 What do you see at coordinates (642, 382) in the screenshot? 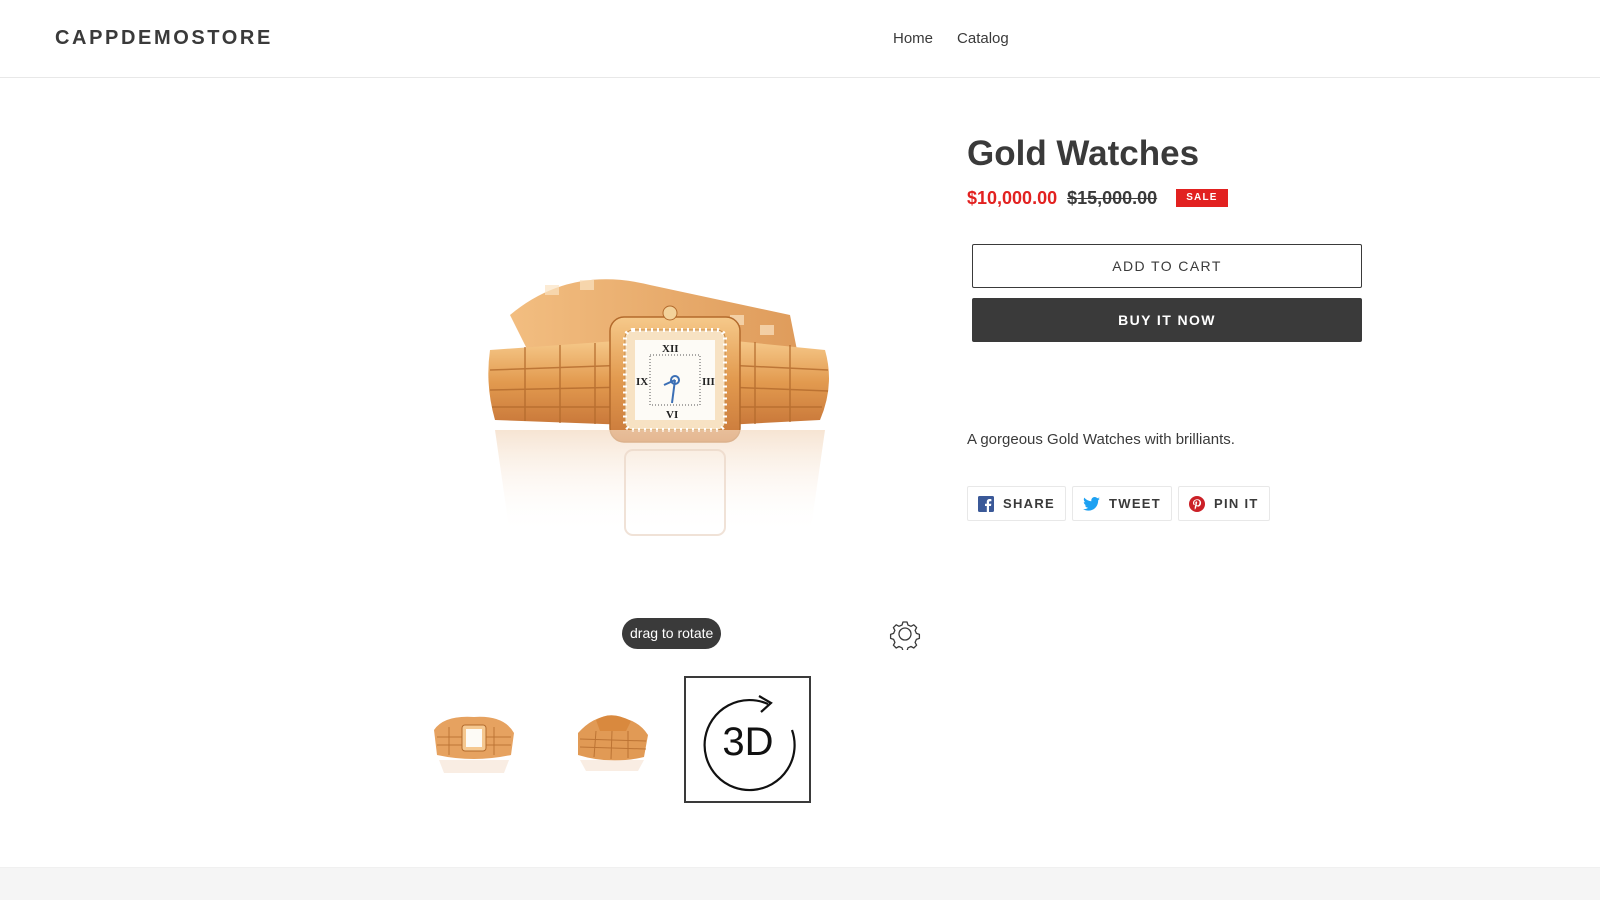
I see `svg-text: IX` at bounding box center [642, 382].